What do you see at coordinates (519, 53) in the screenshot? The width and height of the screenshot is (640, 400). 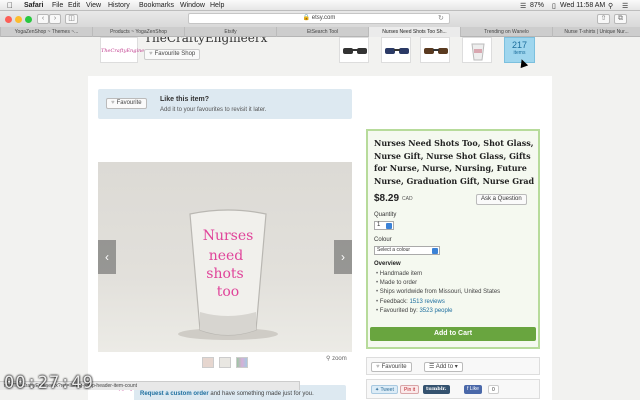 I see `items-count-label: items` at bounding box center [519, 53].